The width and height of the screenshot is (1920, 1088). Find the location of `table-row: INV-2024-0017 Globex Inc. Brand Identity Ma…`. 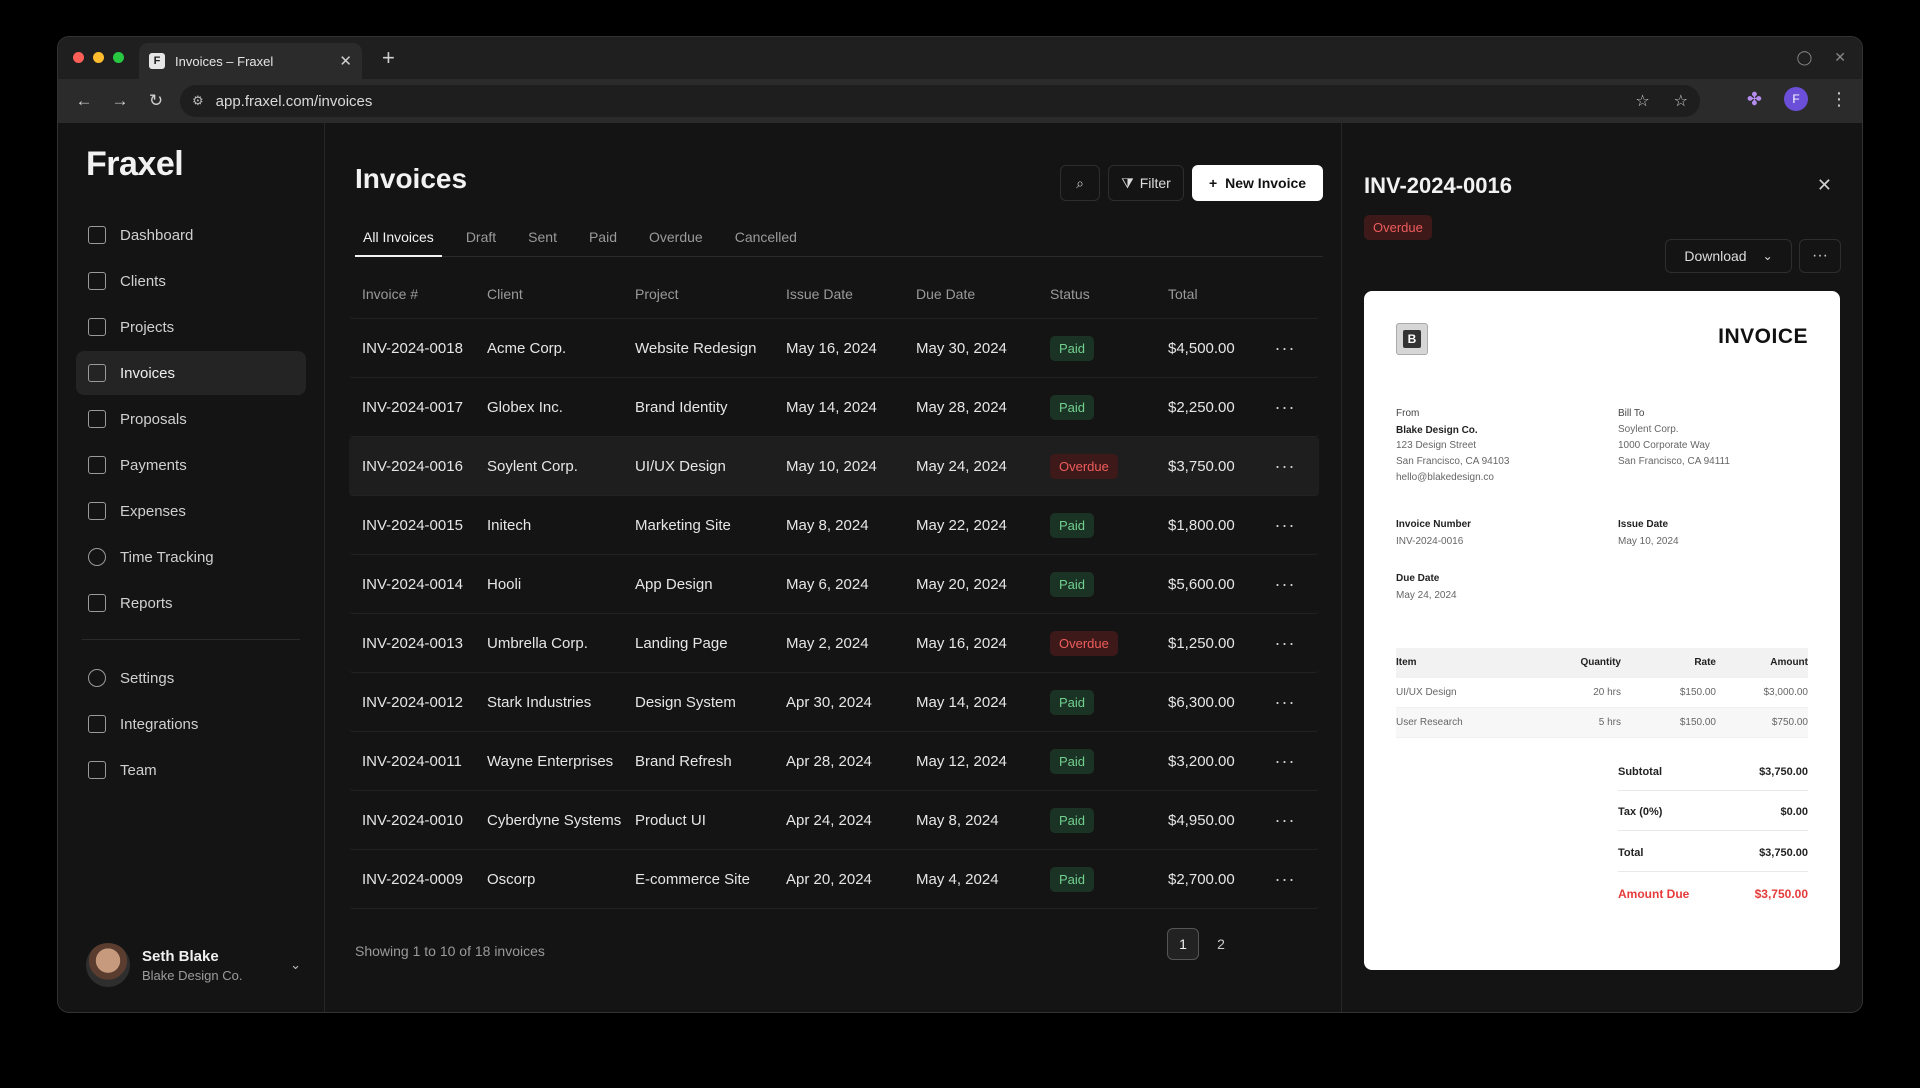

table-row: INV-2024-0017 Globex Inc. Brand Identity Ma… is located at coordinates (834, 407).